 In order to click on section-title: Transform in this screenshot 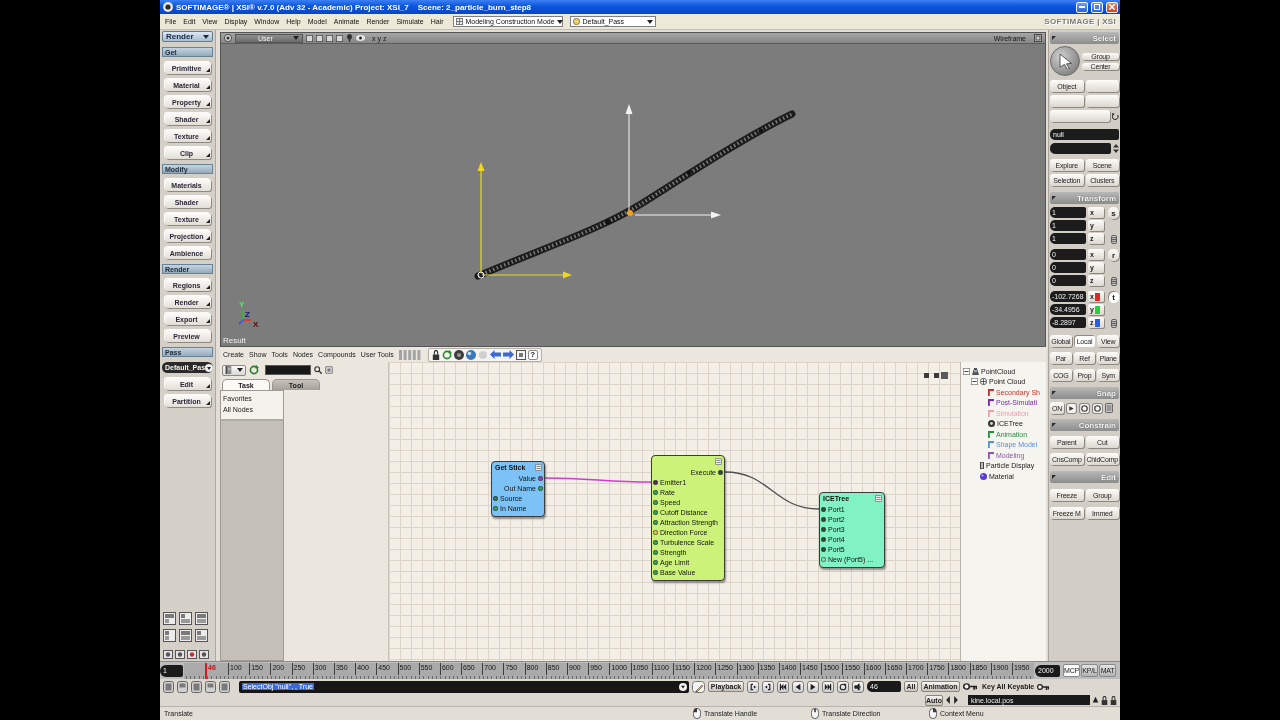, I will do `click(1096, 198)`.